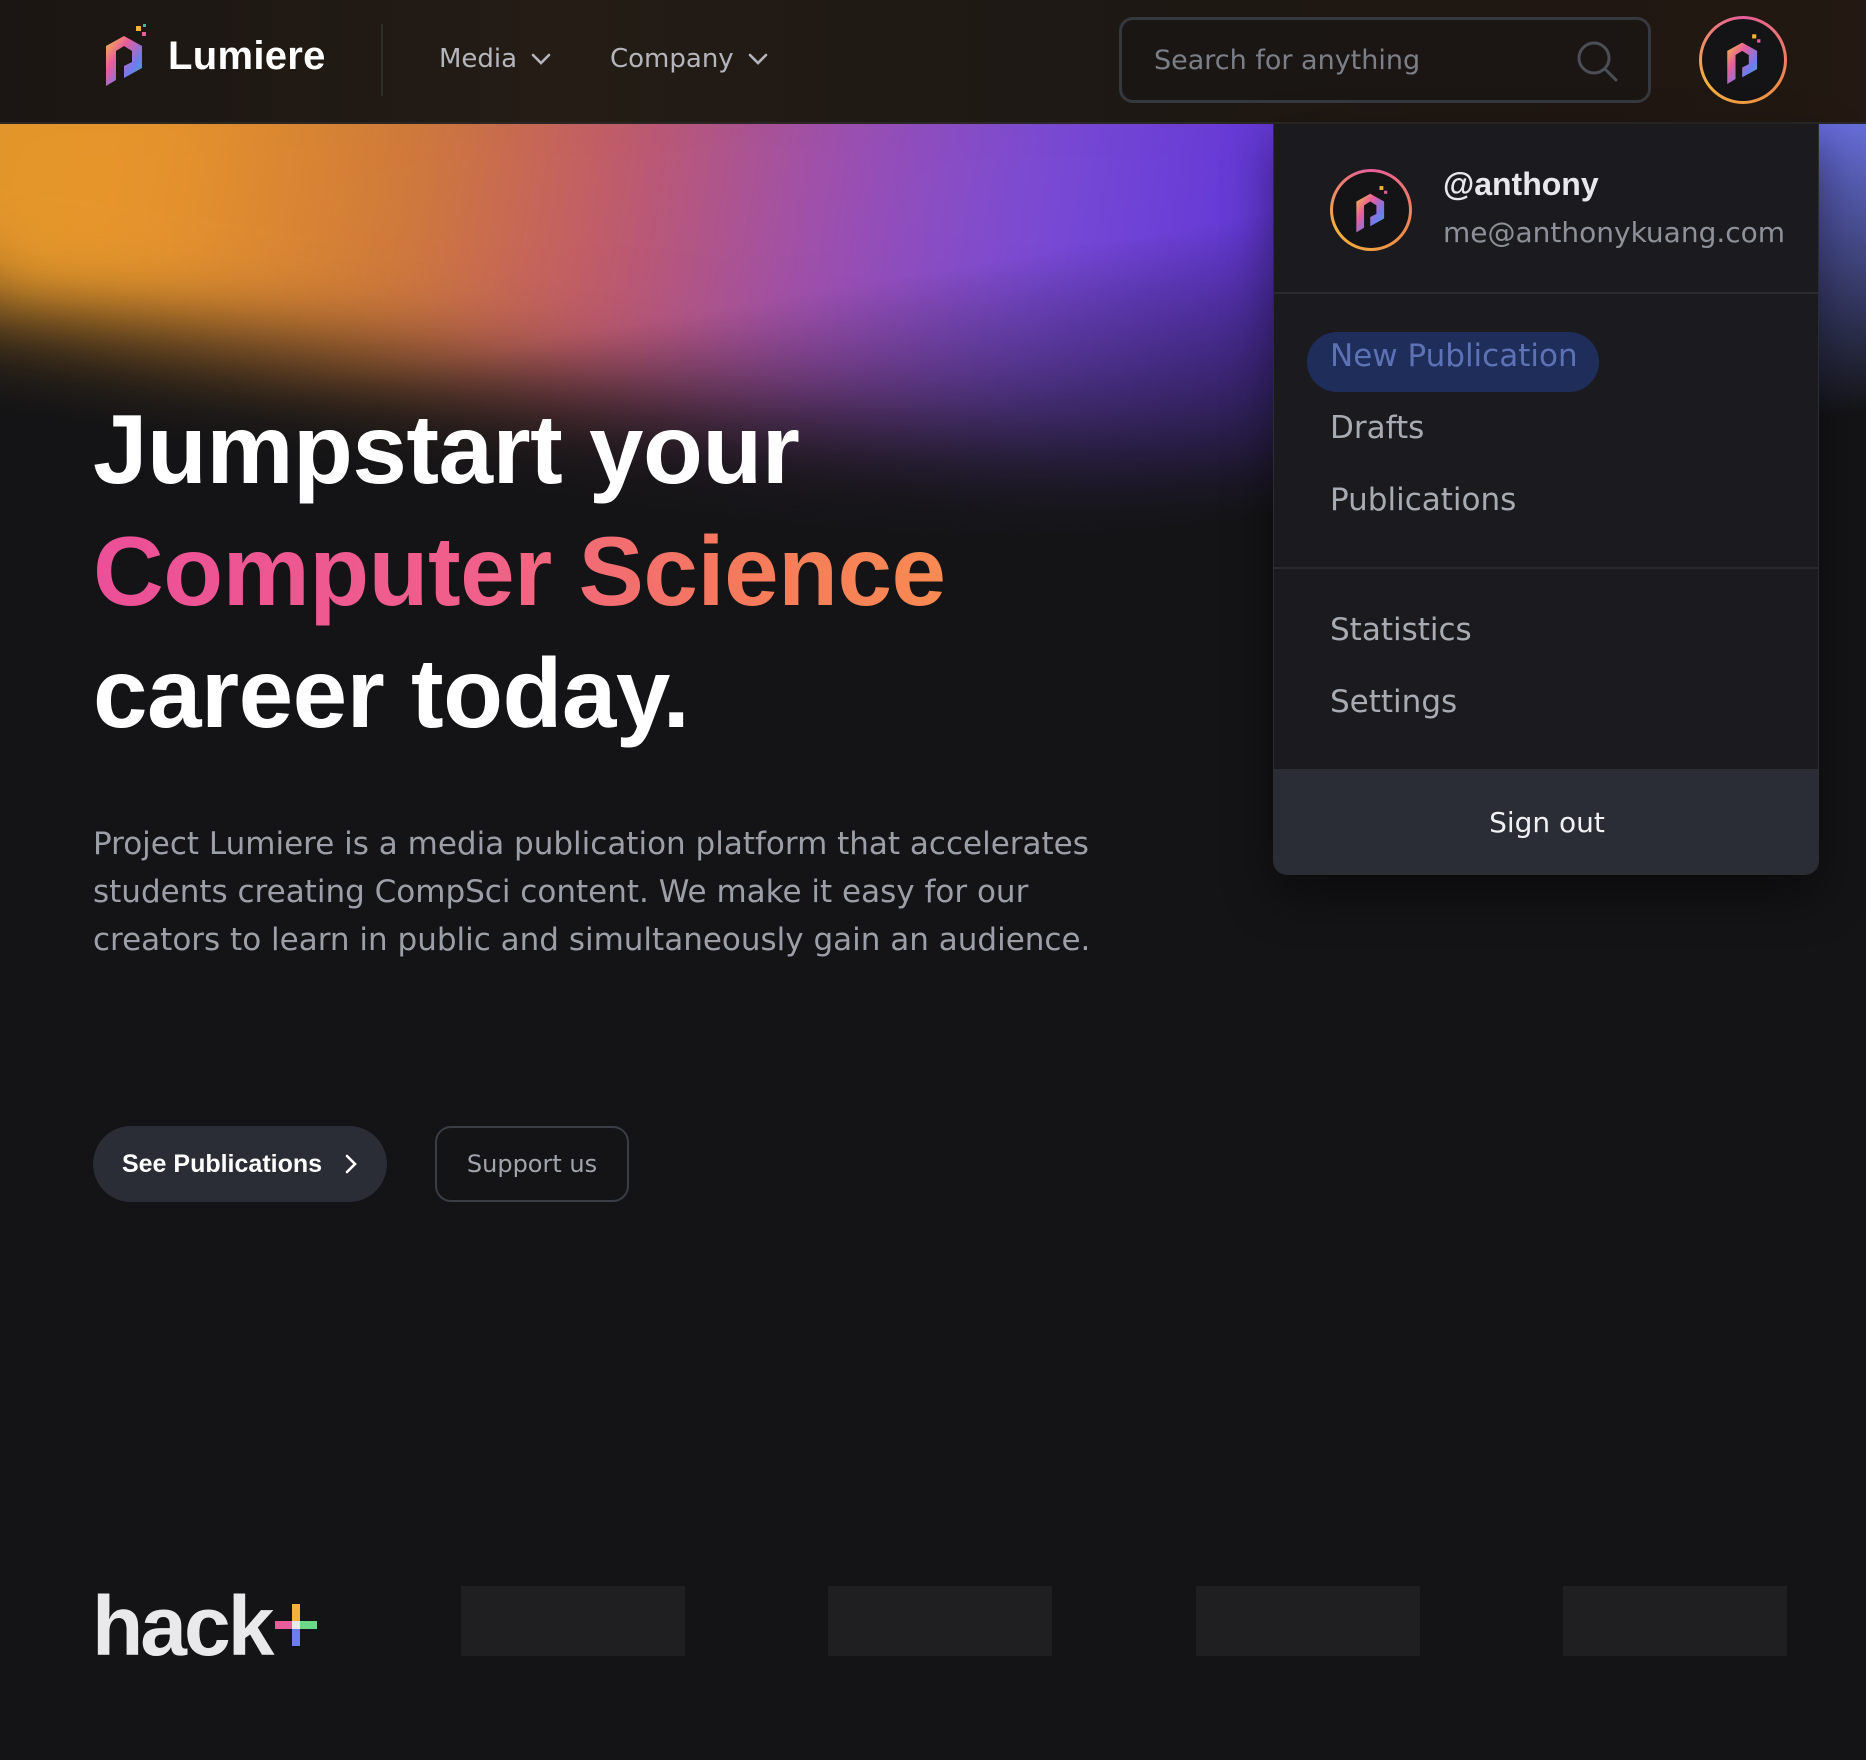 Image resolution: width=1866 pixels, height=1760 pixels. What do you see at coordinates (446, 449) in the screenshot?
I see `hero-title-line1: Jumpstart your` at bounding box center [446, 449].